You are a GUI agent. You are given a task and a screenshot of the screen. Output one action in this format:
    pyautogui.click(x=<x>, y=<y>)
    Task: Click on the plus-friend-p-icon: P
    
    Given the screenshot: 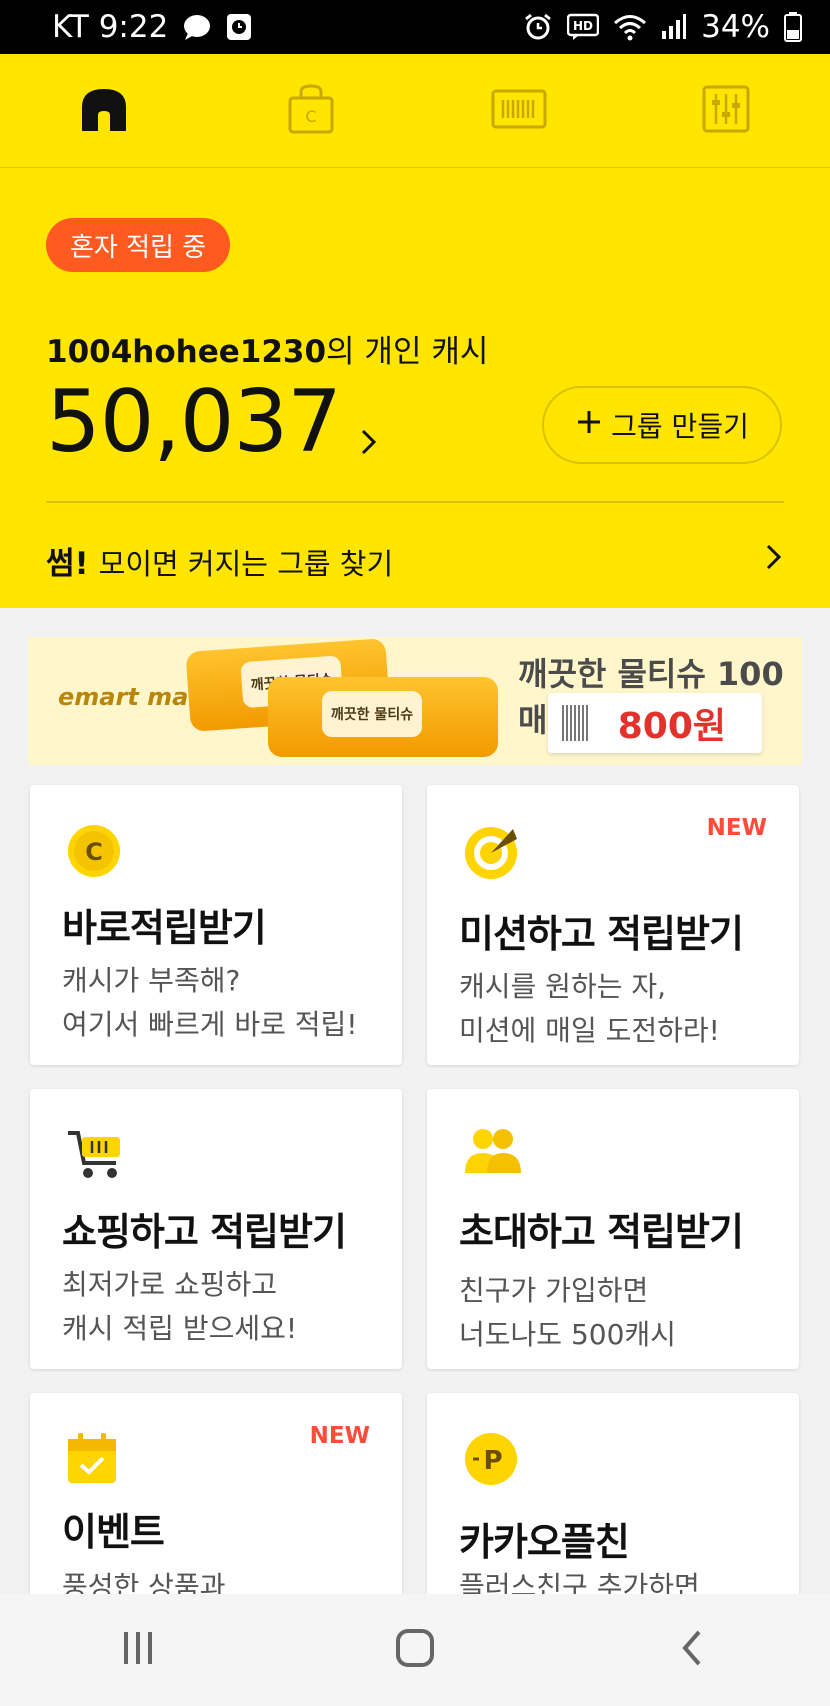 What is the action you would take?
    pyautogui.click(x=491, y=1459)
    